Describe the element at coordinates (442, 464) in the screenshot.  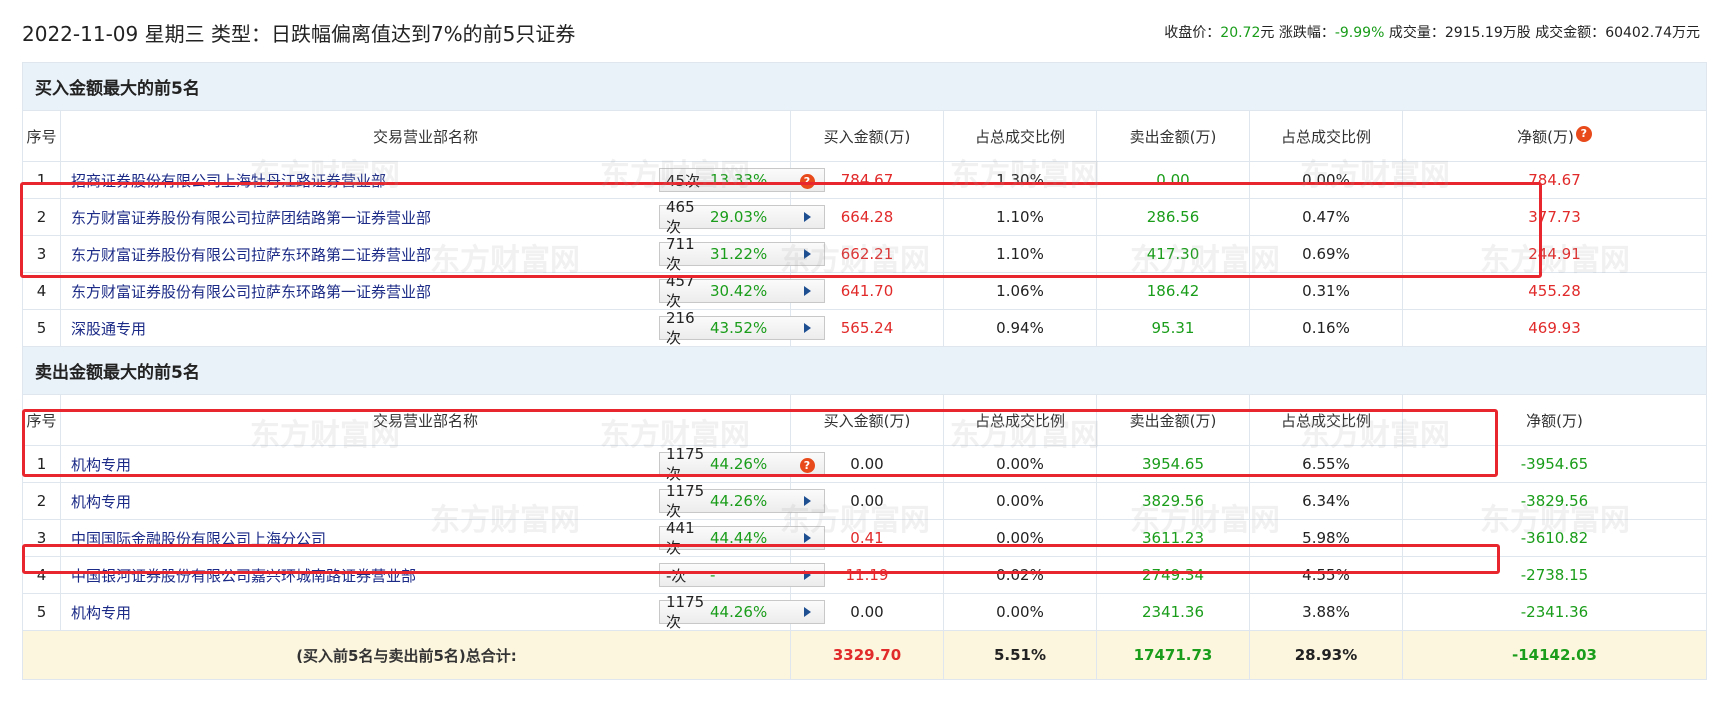
I see `broker-cell: 机构专用 1175次 44.26%?` at that location.